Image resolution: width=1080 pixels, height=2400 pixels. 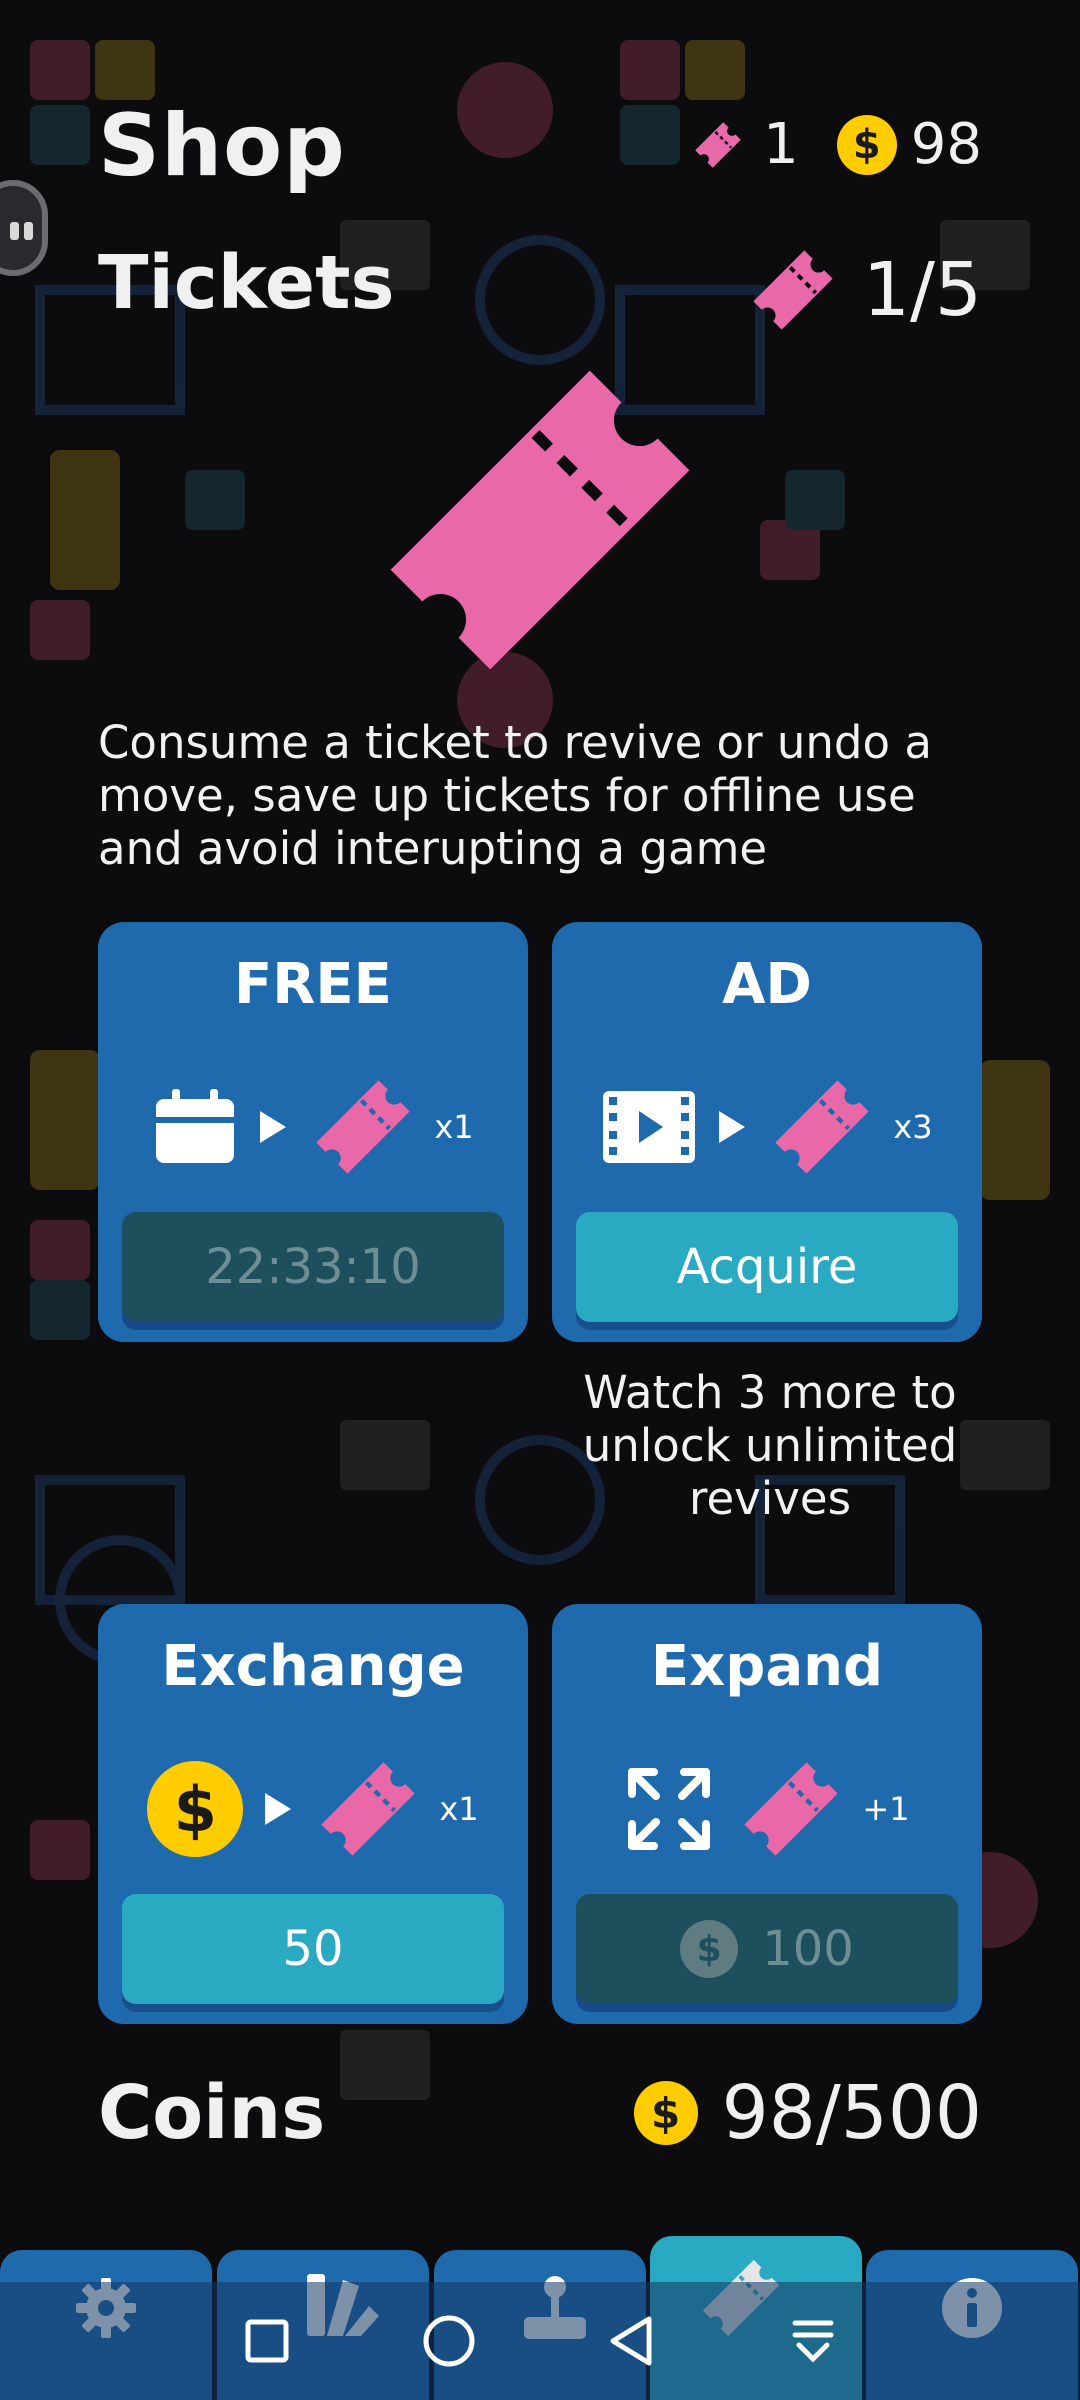 I want to click on square-icon, so click(x=267, y=2341).